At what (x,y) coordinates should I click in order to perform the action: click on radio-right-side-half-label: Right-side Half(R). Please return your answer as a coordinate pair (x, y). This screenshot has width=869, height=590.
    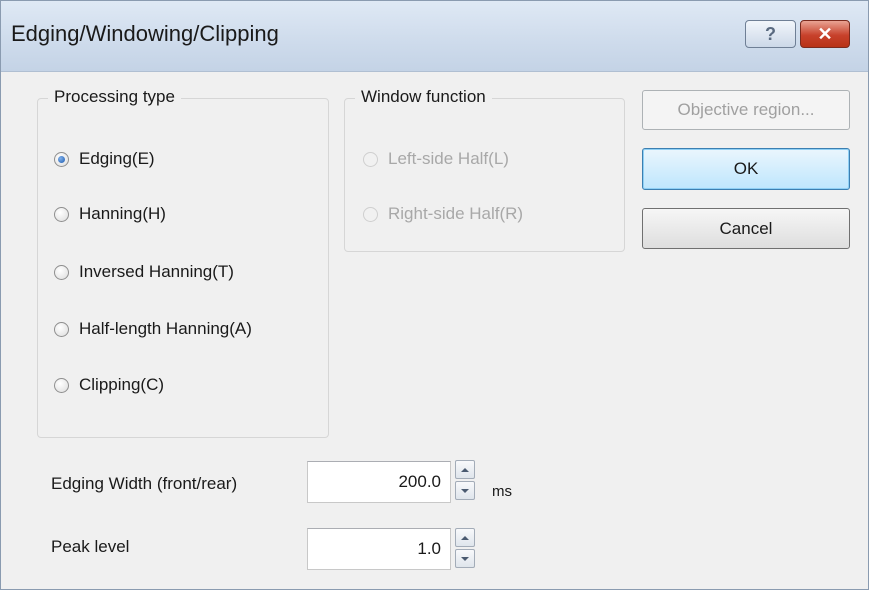
    Looking at the image, I should click on (456, 213).